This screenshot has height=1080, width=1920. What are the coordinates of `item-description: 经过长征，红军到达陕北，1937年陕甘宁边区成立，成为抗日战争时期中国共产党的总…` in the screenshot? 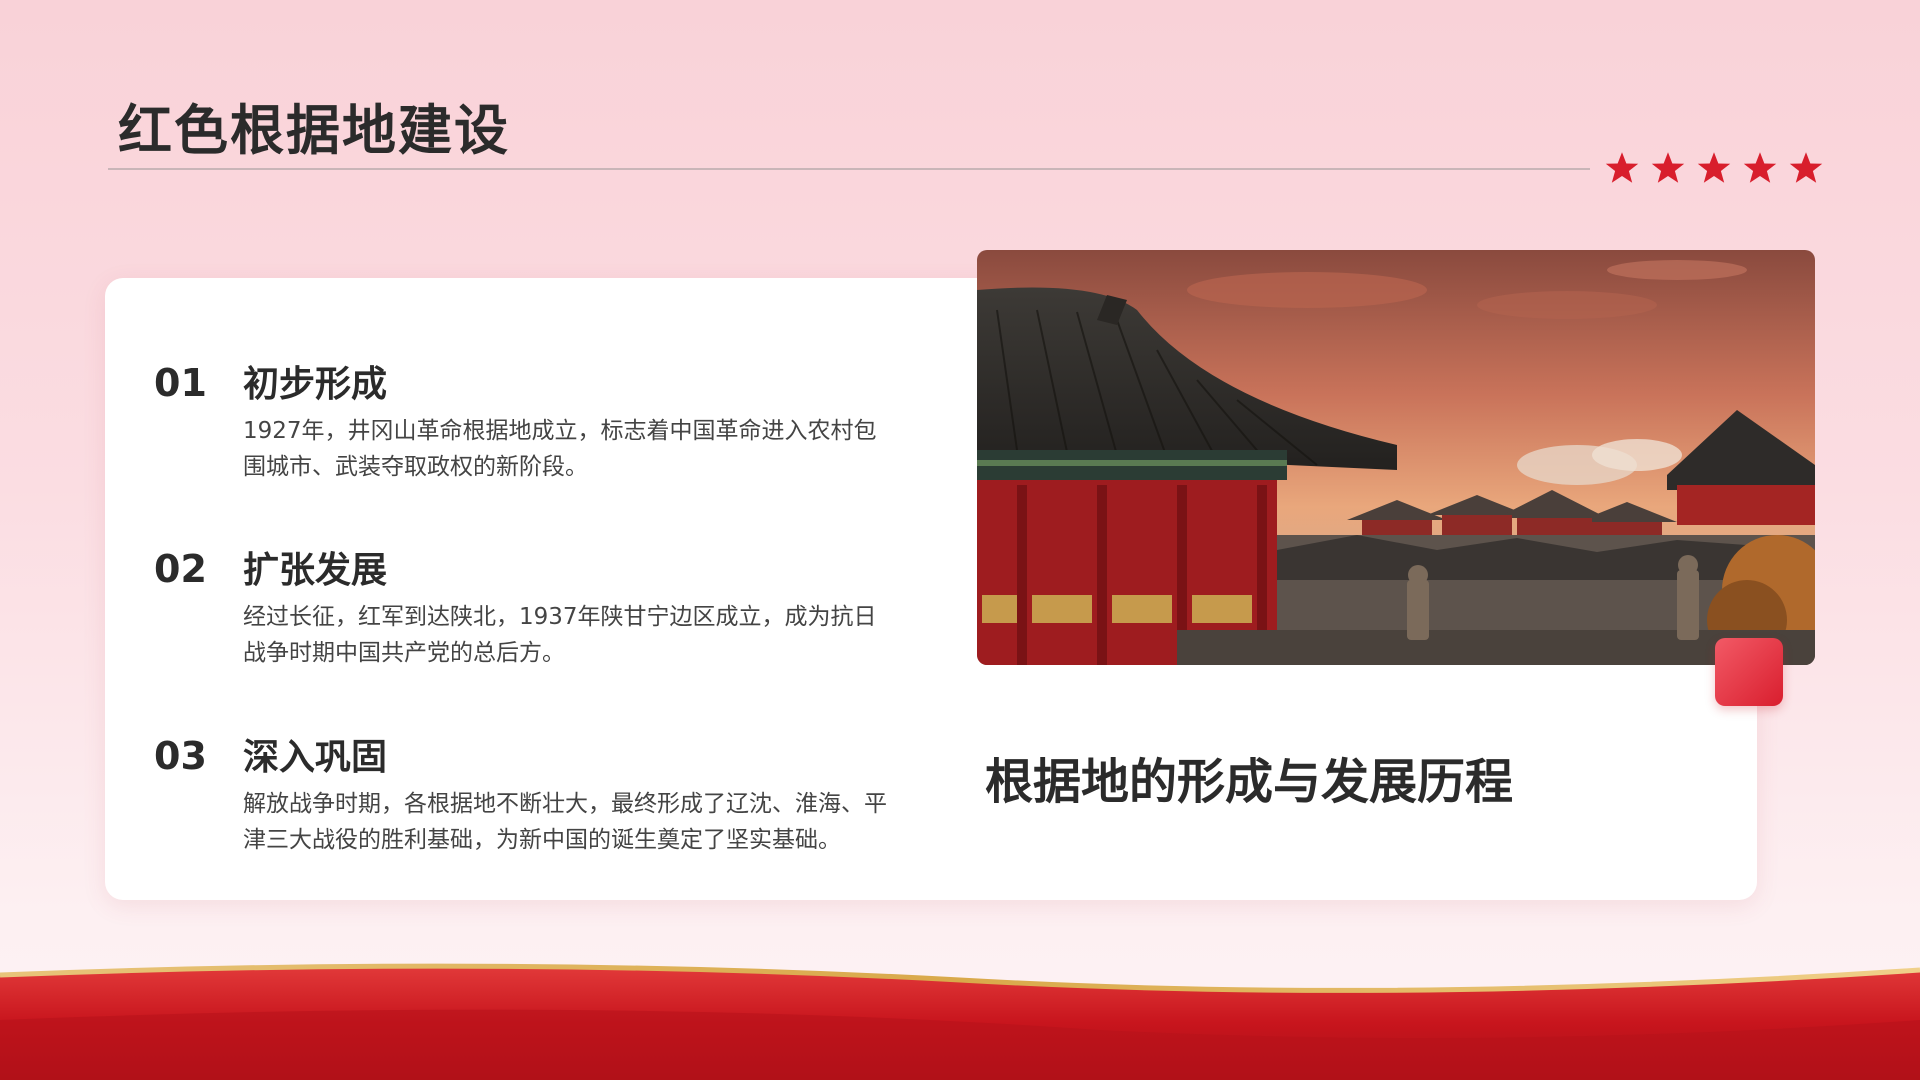 It's located at (560, 635).